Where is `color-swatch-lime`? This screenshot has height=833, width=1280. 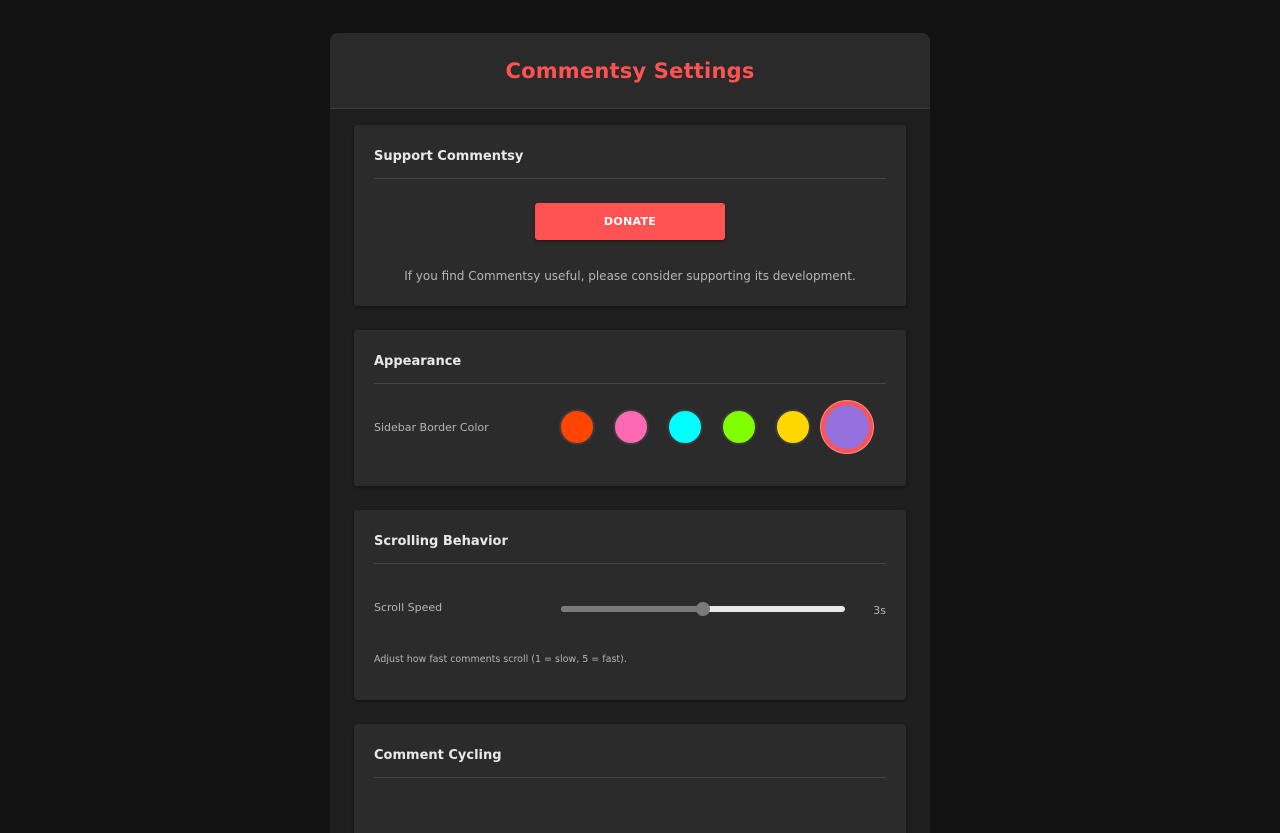
color-swatch-lime is located at coordinates (739, 427).